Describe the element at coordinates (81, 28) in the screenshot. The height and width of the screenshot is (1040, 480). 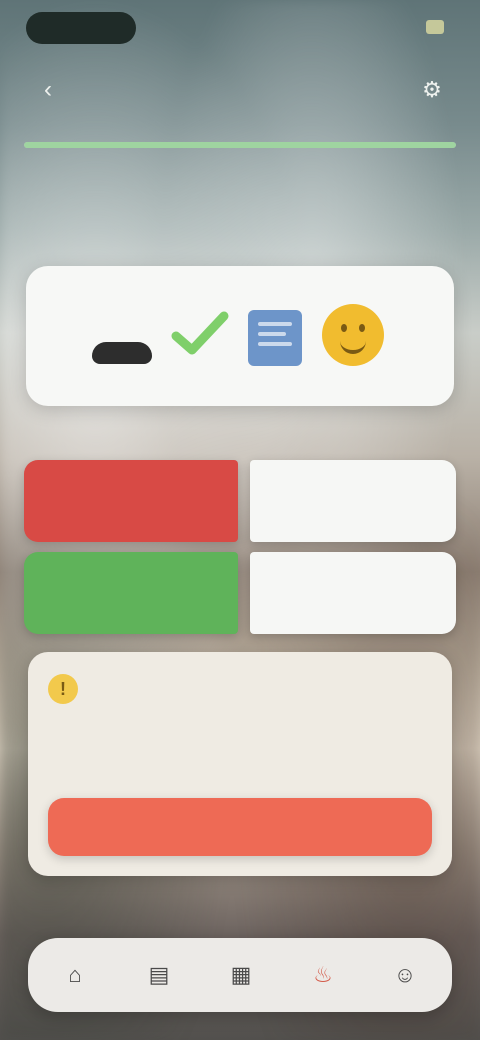
I see `status-time` at that location.